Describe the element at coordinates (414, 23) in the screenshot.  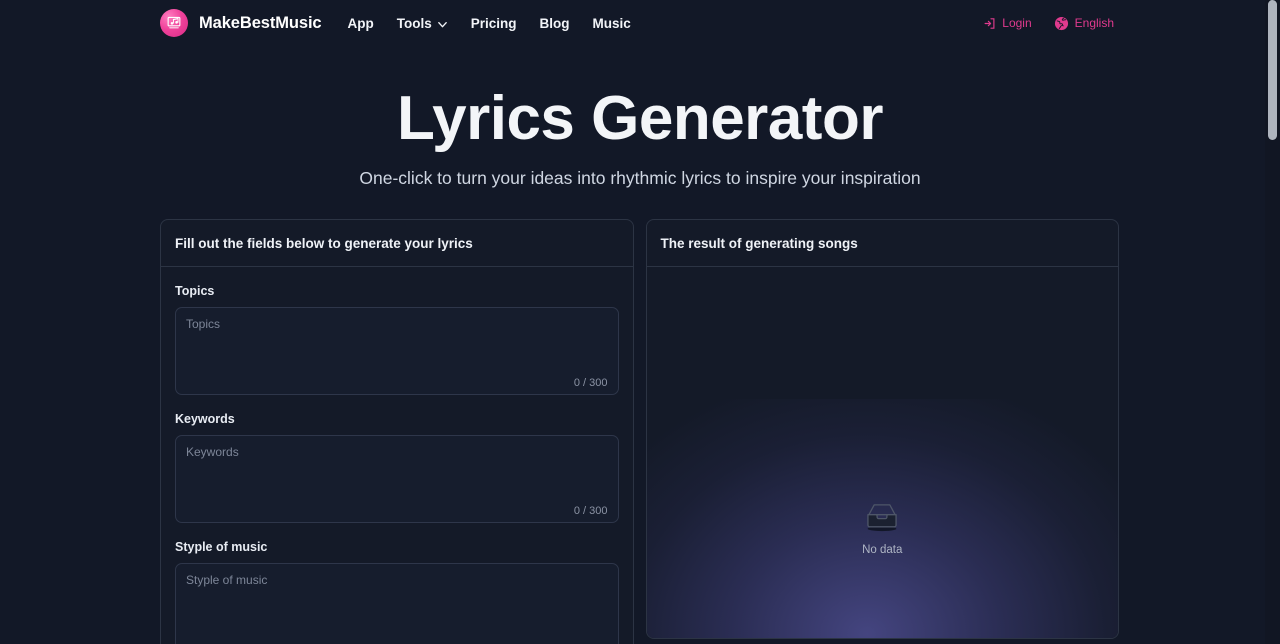
I see `nav-item-label: Tools` at that location.